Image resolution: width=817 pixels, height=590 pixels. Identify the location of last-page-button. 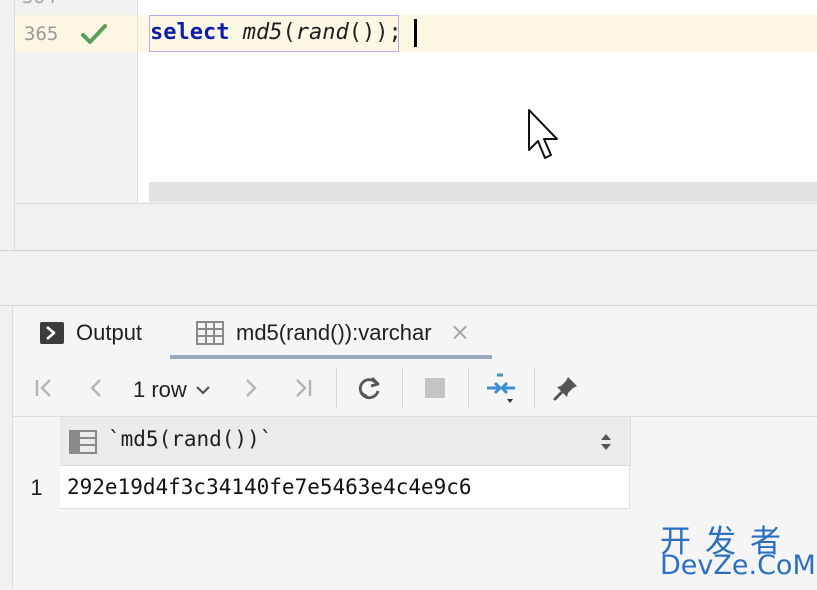
(303, 388).